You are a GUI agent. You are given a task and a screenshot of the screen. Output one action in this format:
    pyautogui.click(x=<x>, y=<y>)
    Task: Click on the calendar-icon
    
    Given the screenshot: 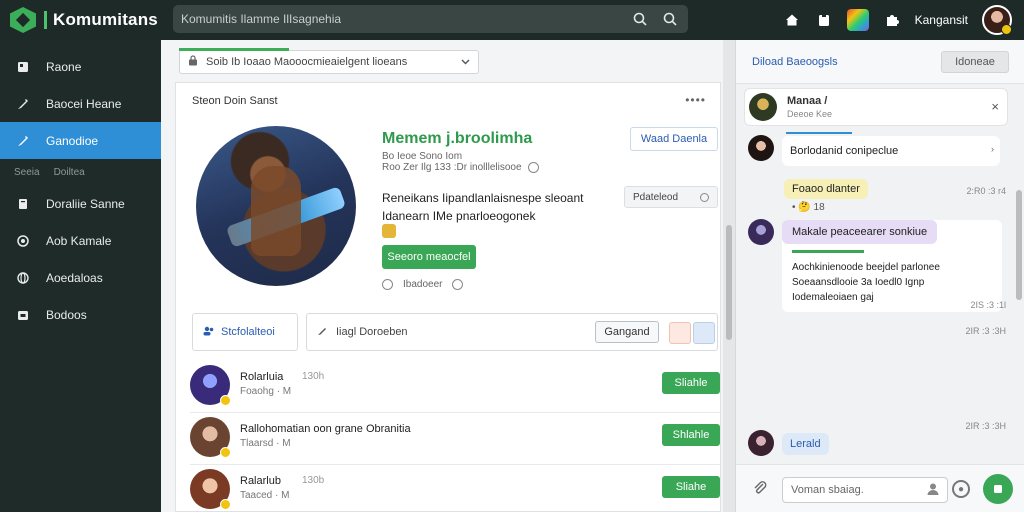 What is the action you would take?
    pyautogui.click(x=704, y=333)
    